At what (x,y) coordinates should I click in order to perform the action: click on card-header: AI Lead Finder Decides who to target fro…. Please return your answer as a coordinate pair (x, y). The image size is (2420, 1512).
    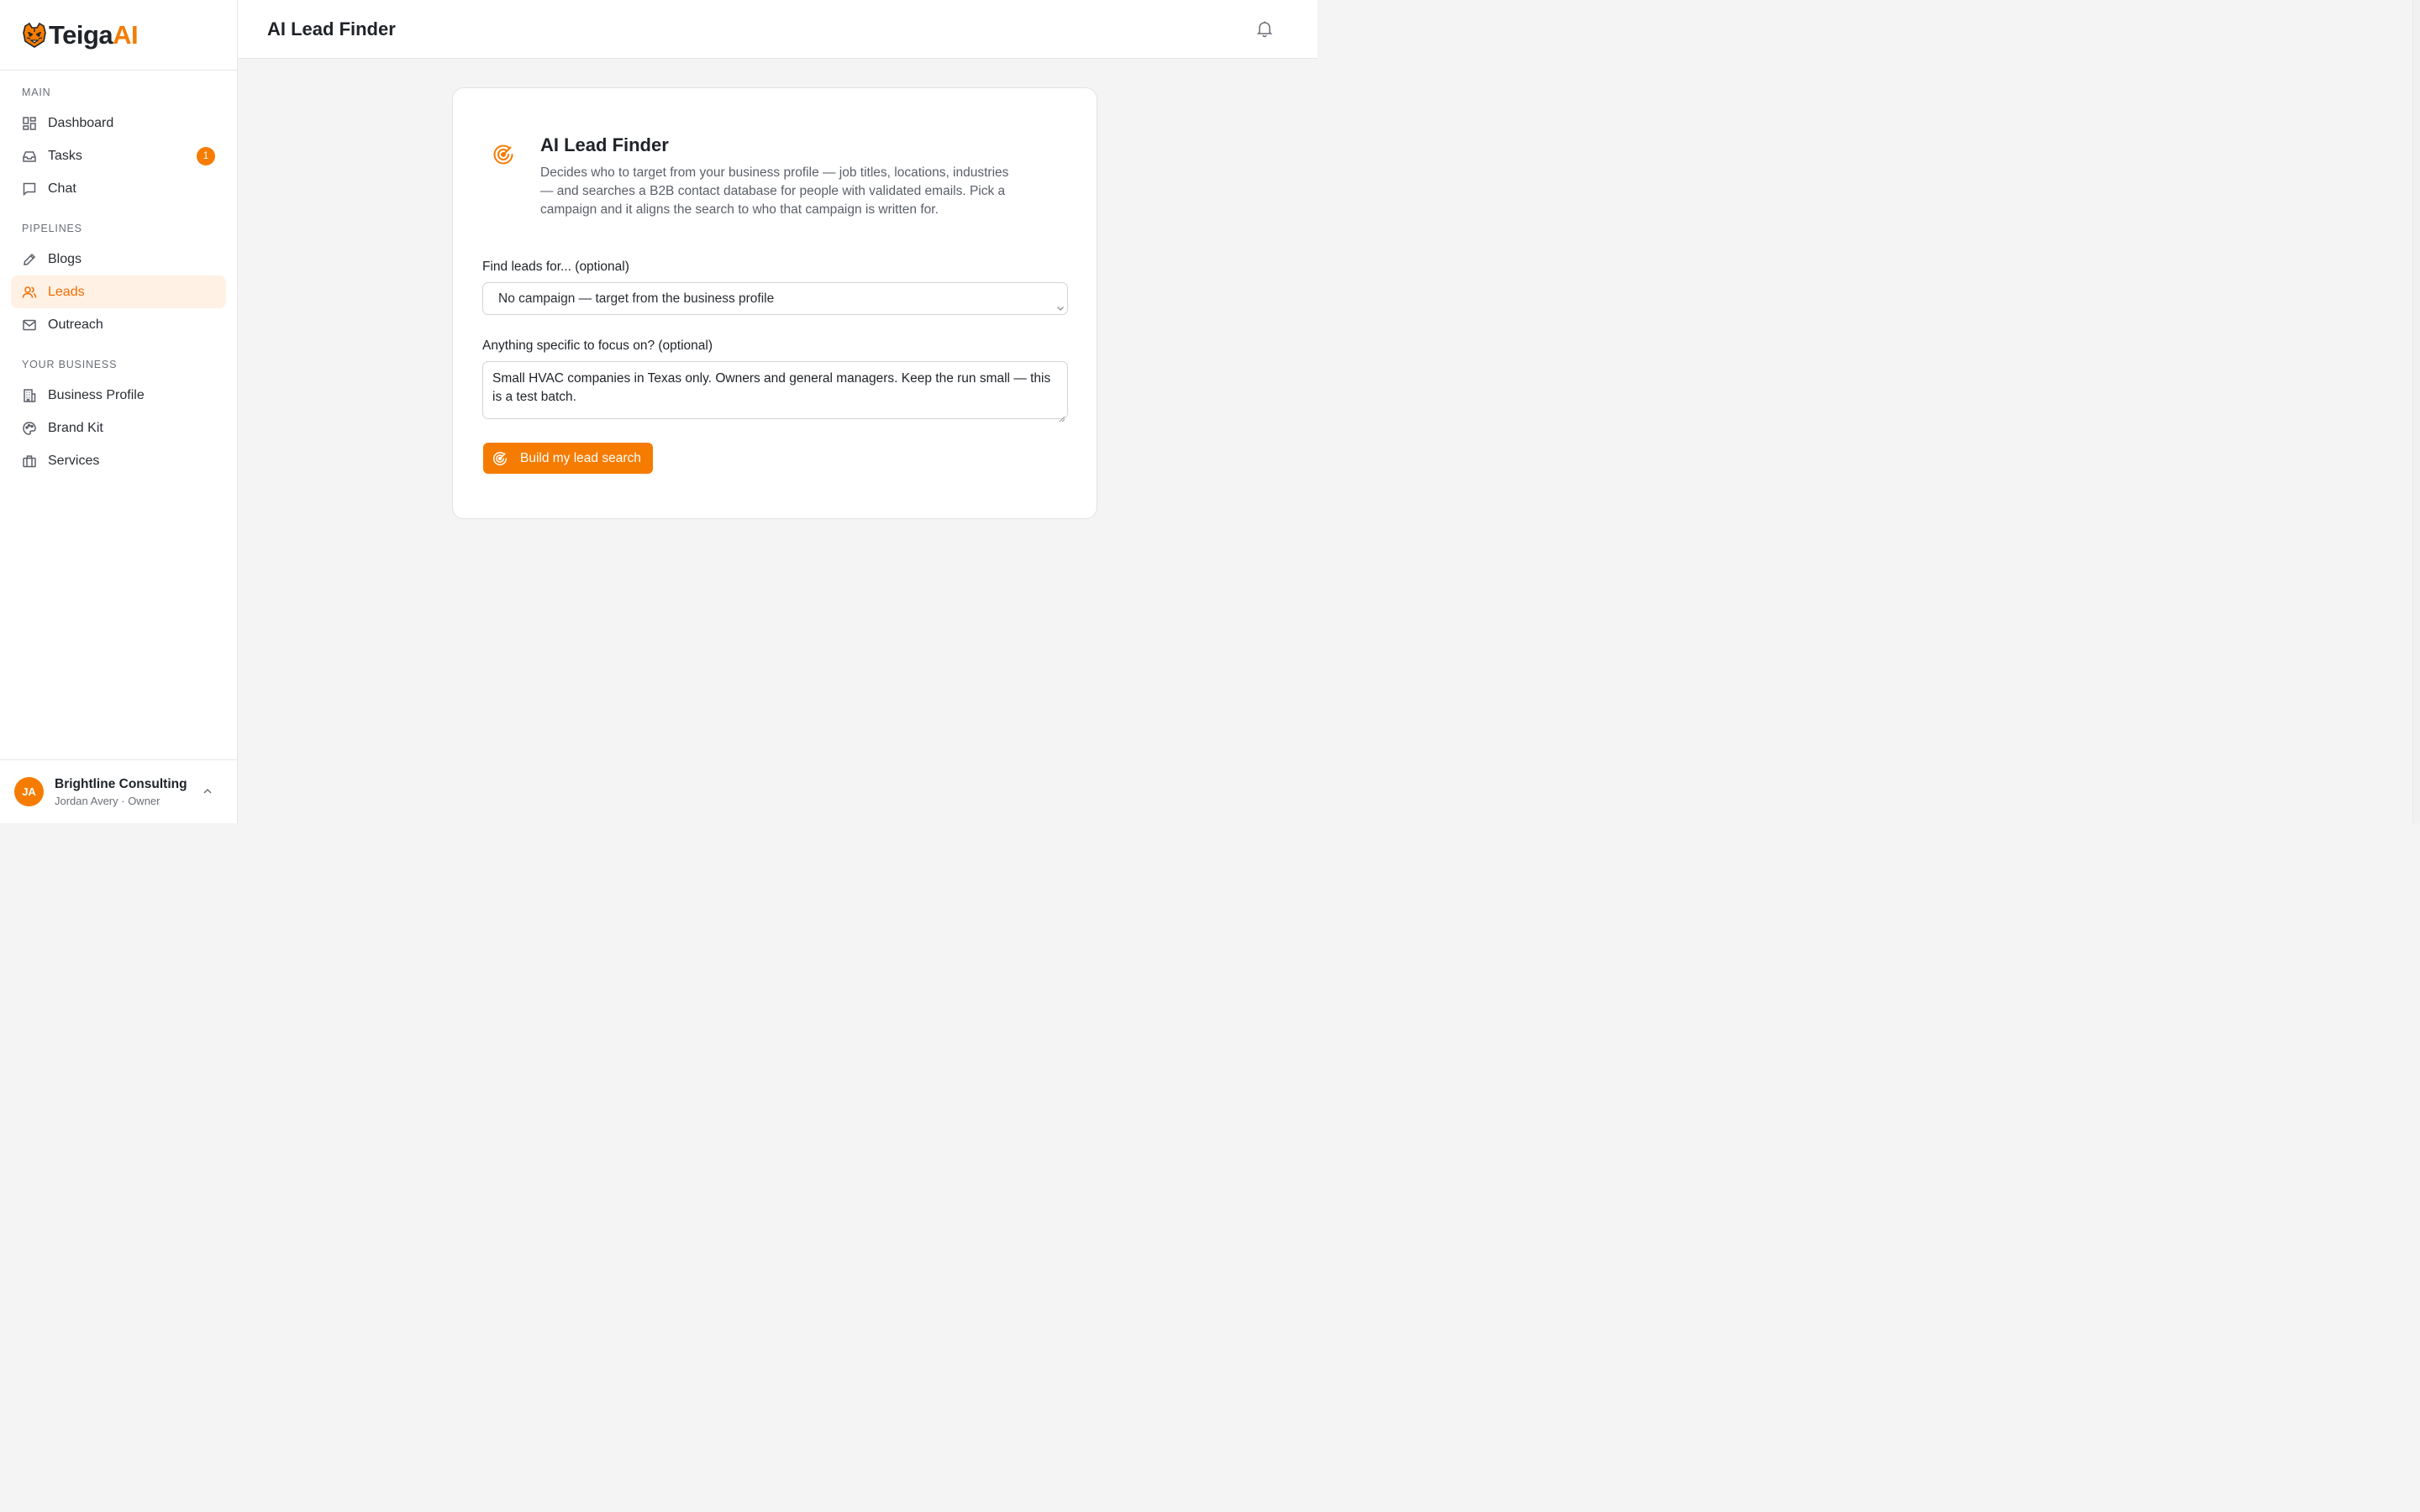
    Looking at the image, I should click on (751, 176).